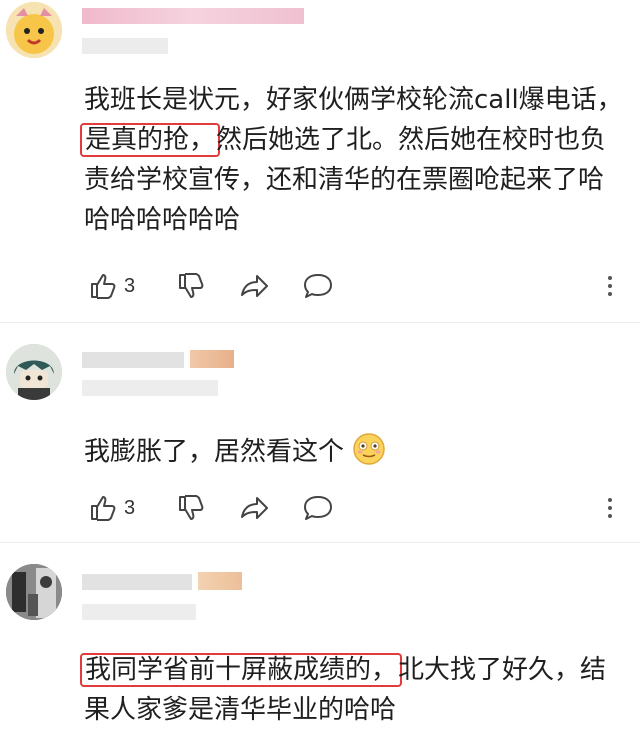 The image size is (640, 734). Describe the element at coordinates (369, 449) in the screenshot. I see `smiling-emoji-icon` at that location.